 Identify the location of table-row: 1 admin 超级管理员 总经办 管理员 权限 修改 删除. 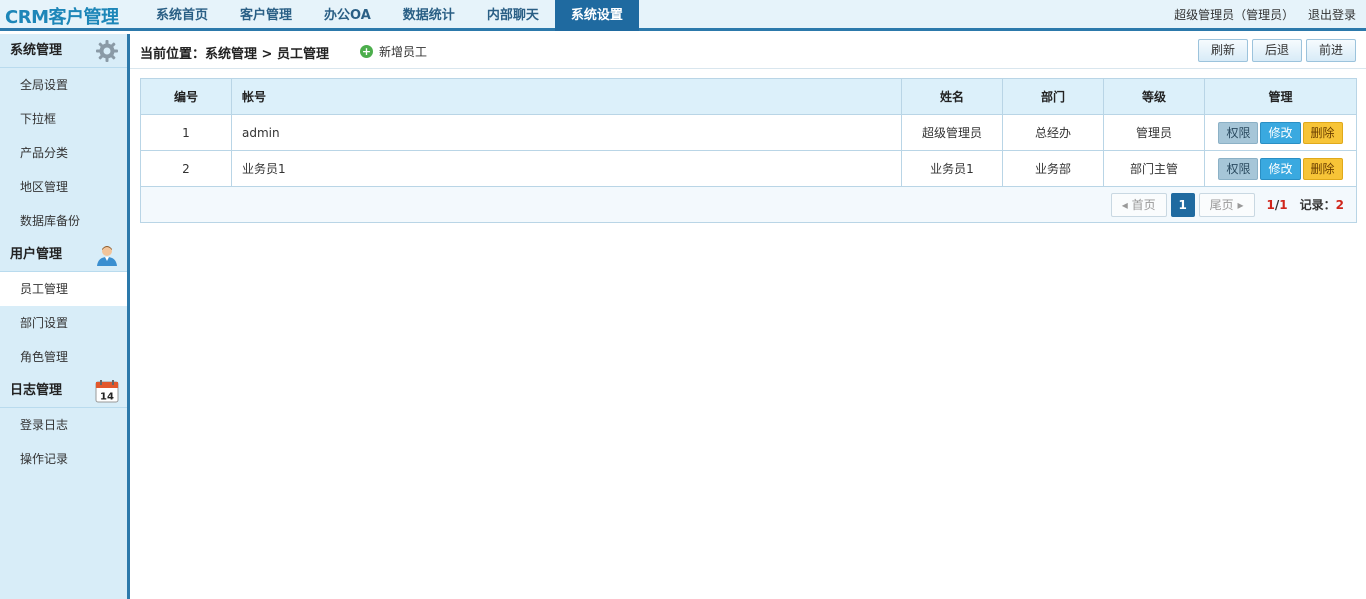
(748, 132).